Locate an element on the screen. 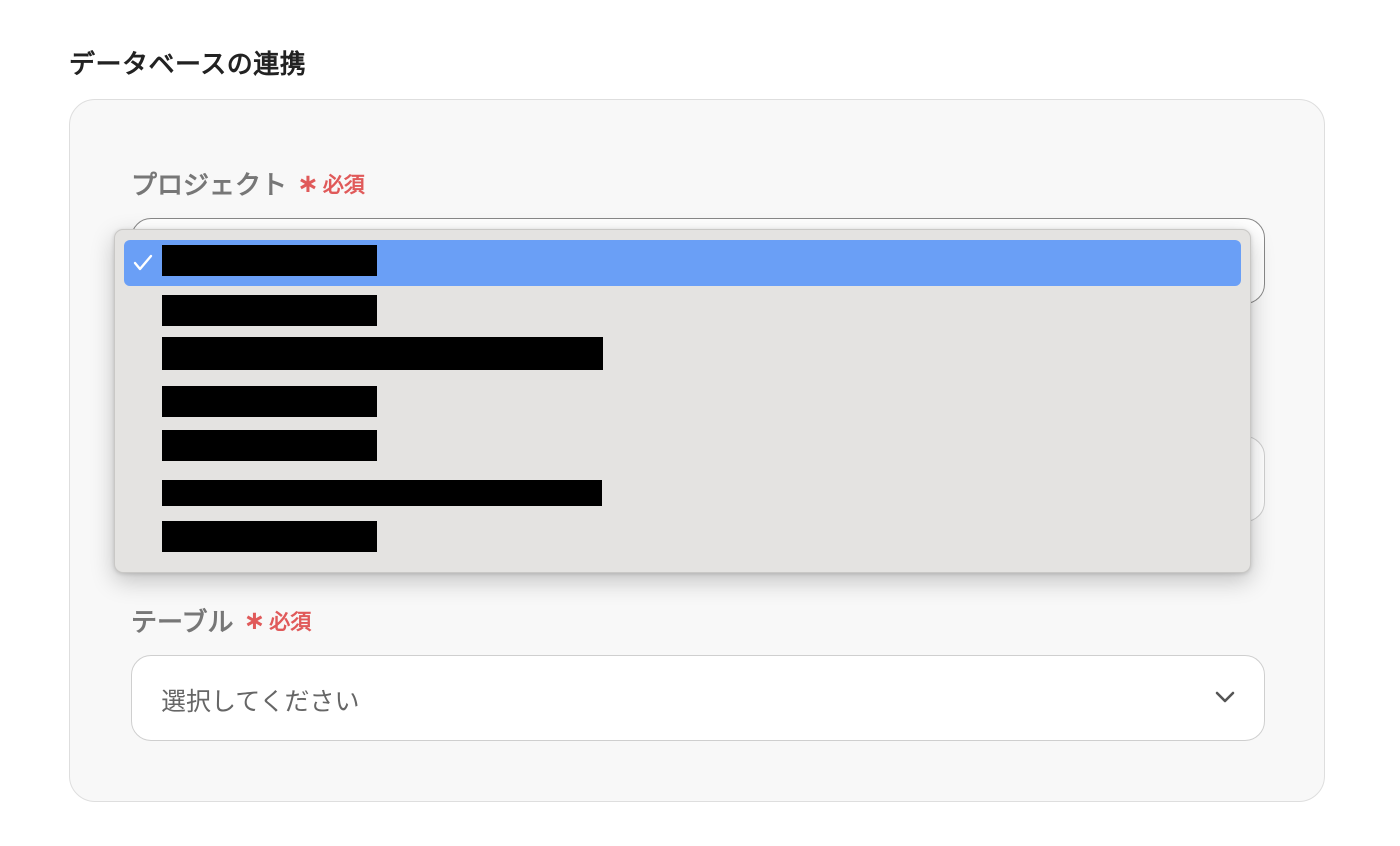  chevron-down-icon is located at coordinates (1225, 697).